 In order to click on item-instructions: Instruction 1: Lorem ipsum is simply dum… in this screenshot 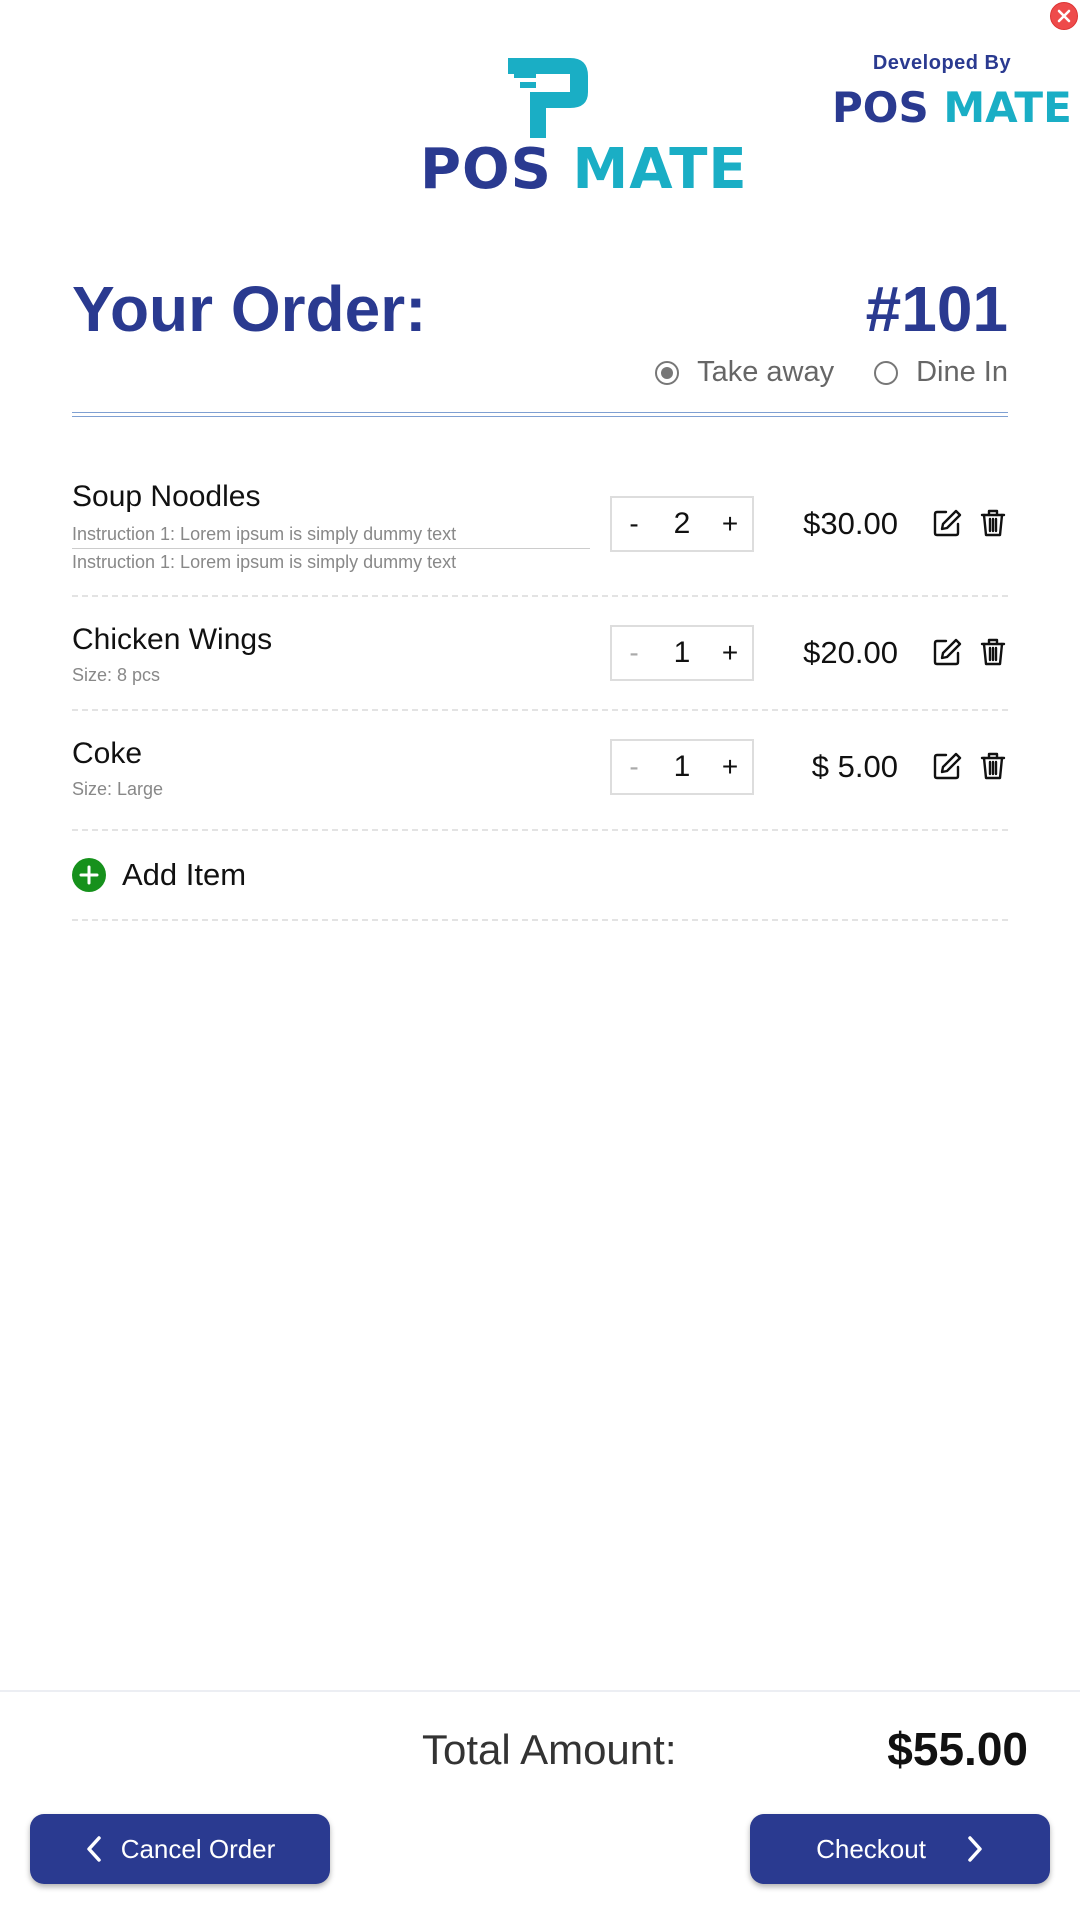, I will do `click(331, 548)`.